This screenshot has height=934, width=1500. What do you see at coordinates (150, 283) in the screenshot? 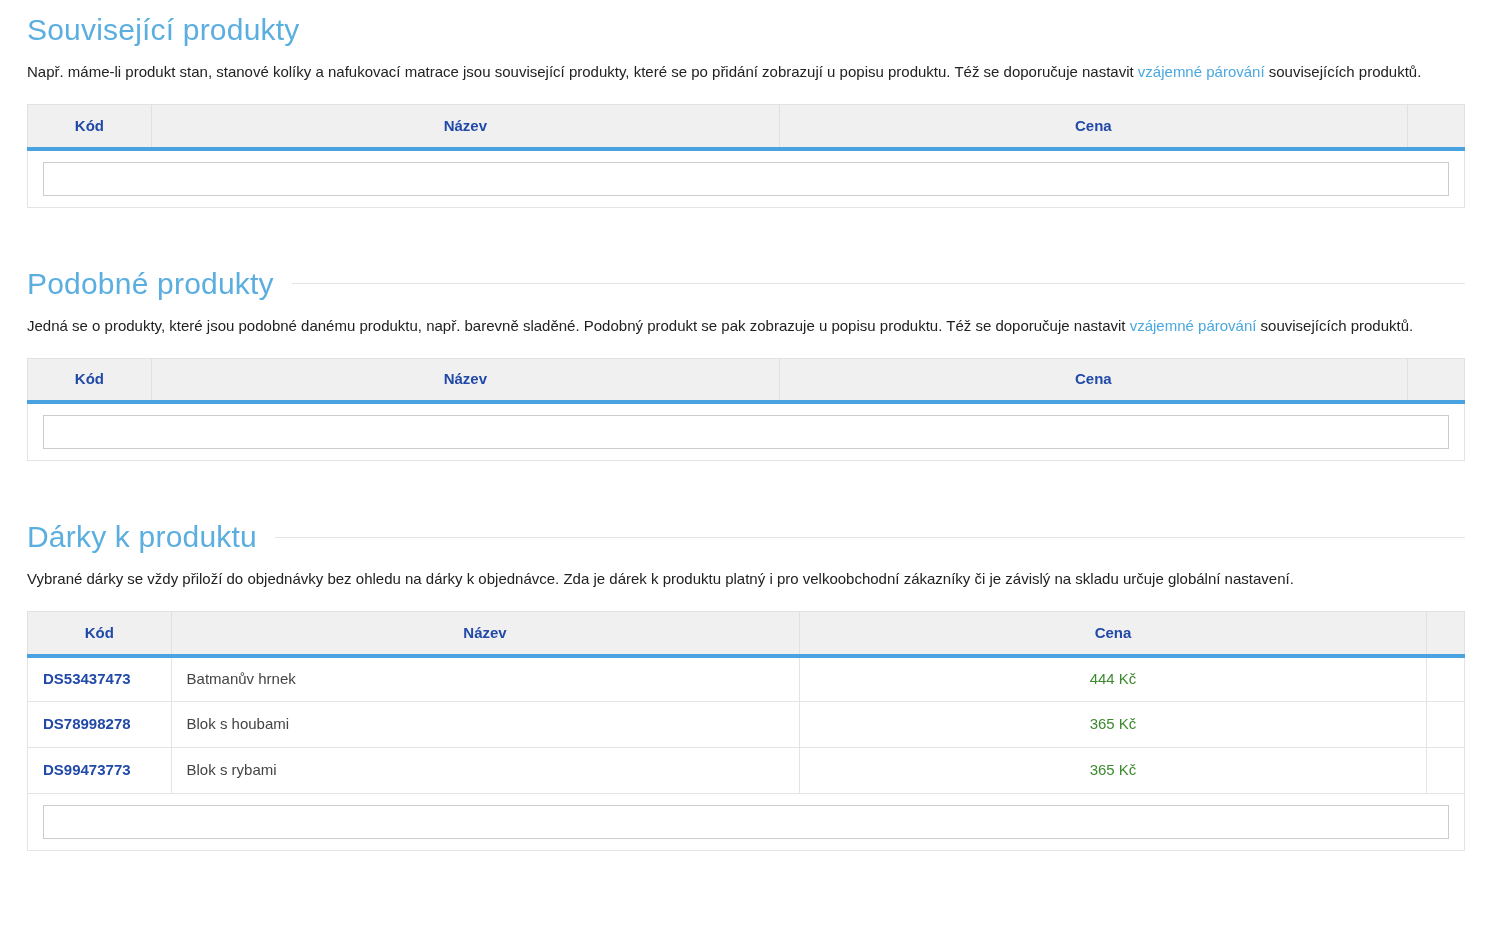
I see `section-title: Podobné produkty` at bounding box center [150, 283].